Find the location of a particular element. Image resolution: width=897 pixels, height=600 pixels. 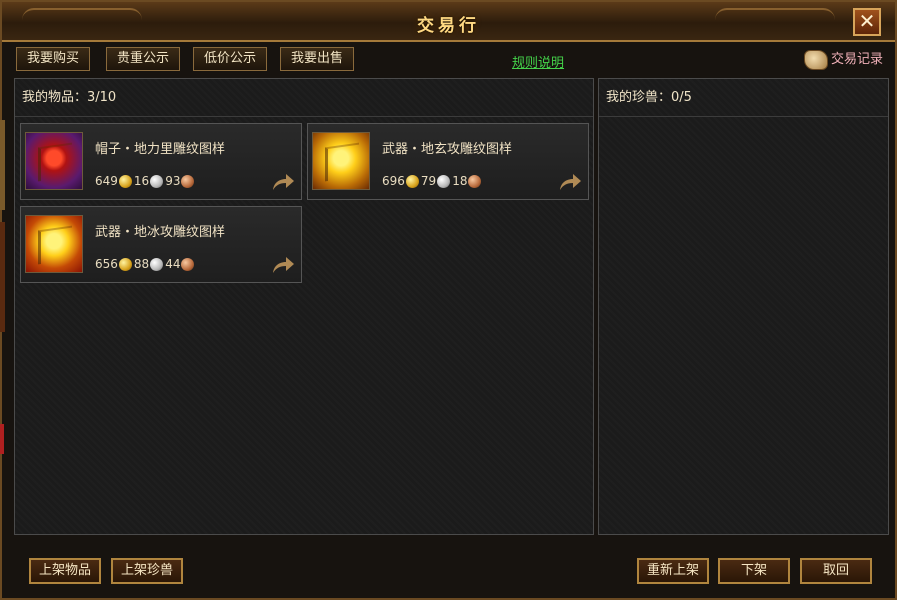

title-bar: 交易行 ✕ is located at coordinates (448, 22).